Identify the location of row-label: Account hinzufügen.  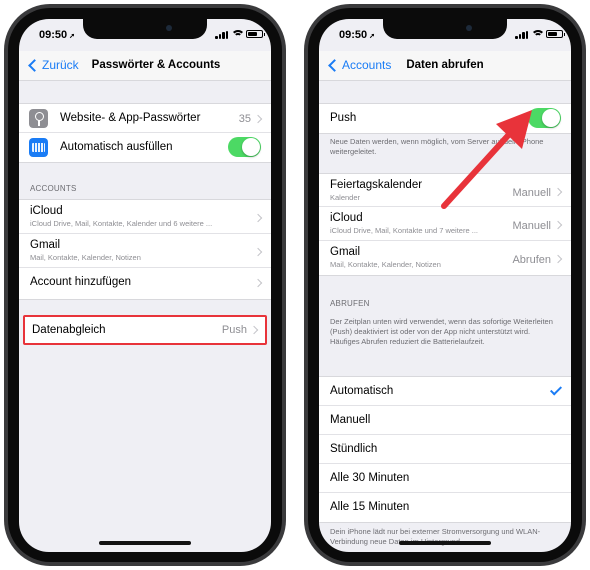
(81, 282).